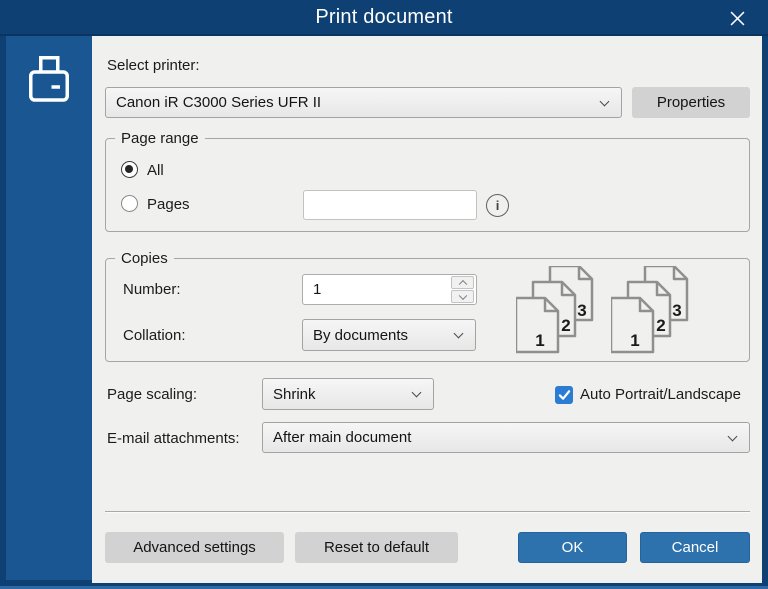 The height and width of the screenshot is (589, 768). I want to click on printer-select-value: Canon iR C3000 Series UFR II, so click(219, 102).